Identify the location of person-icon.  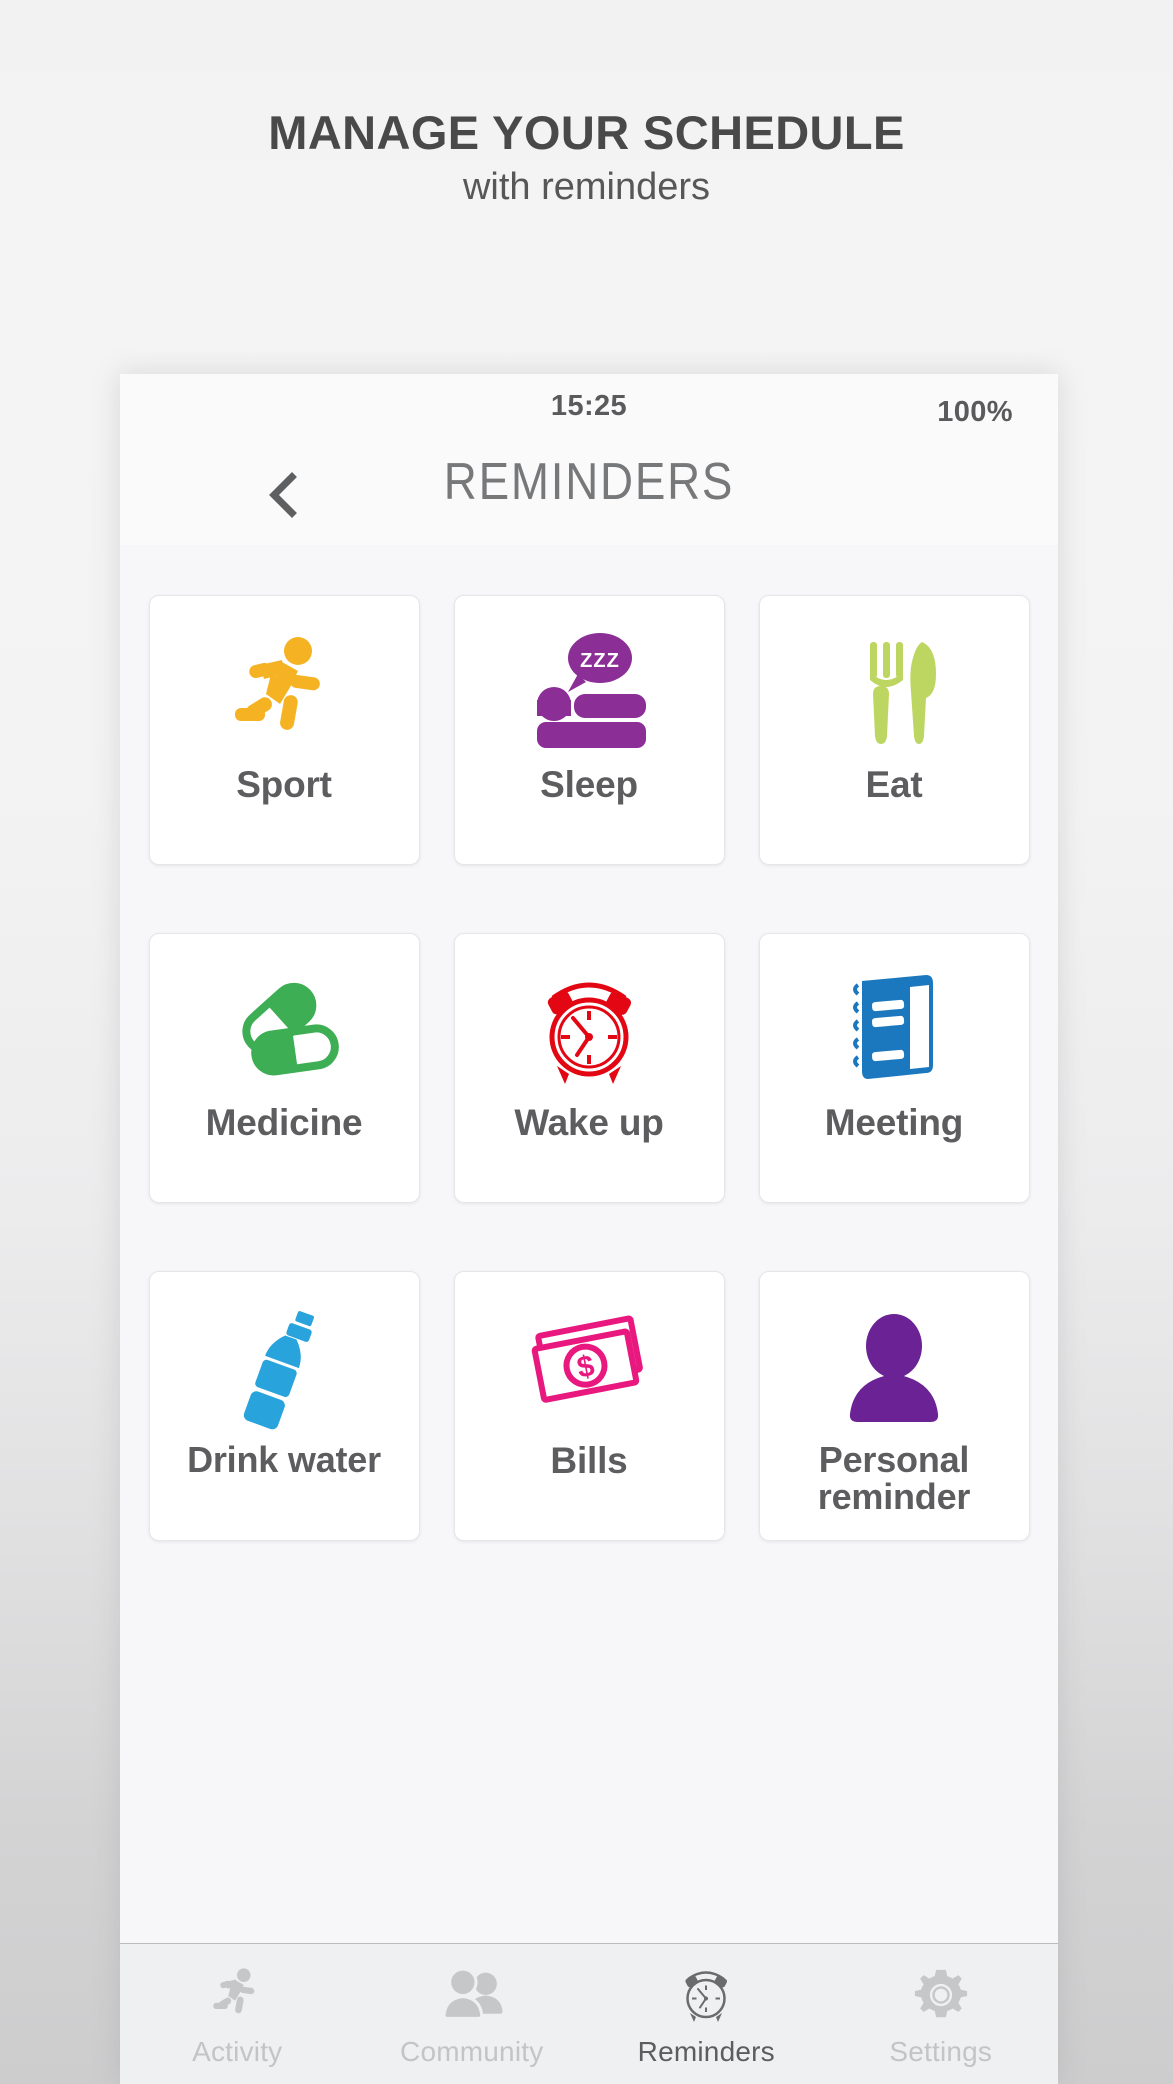
(894, 1368).